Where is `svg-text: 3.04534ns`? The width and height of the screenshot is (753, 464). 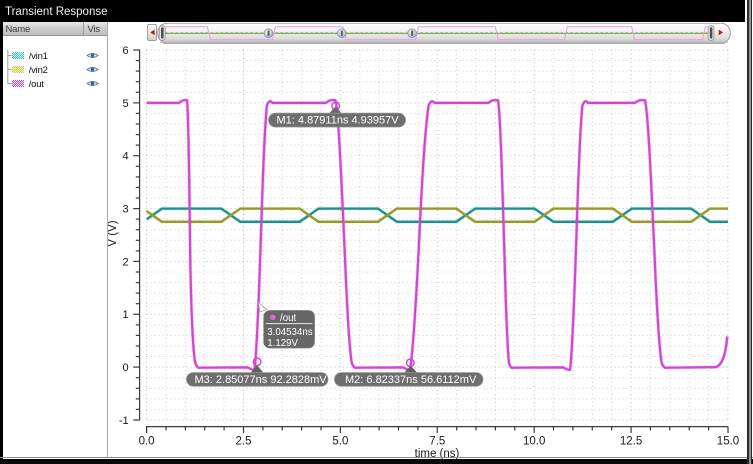 svg-text: 3.04534ns is located at coordinates (289, 332).